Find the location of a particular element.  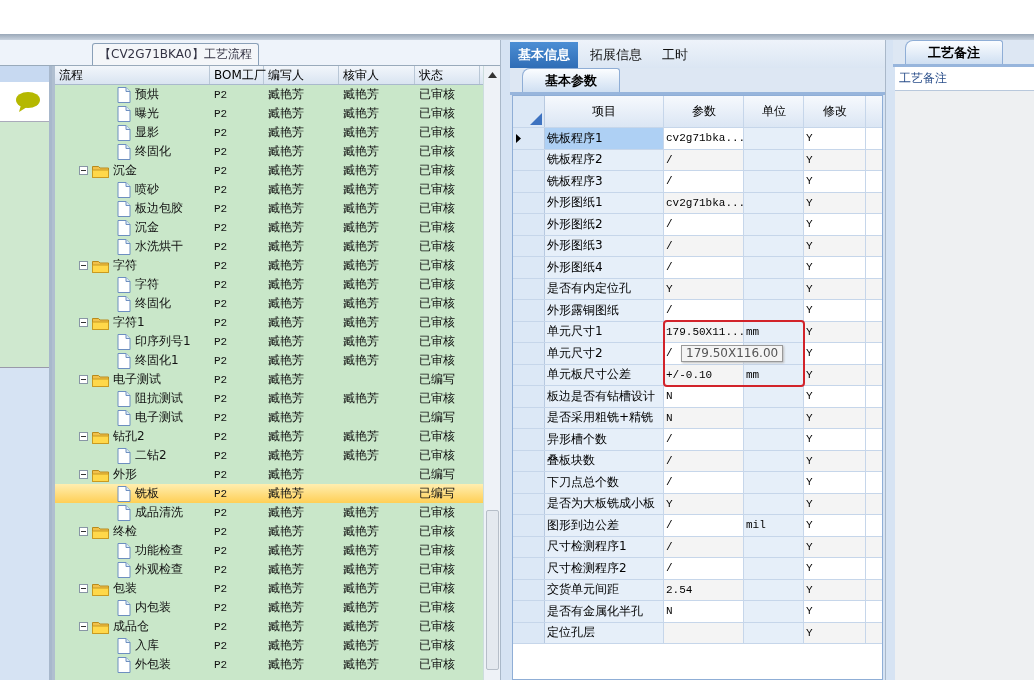

status-cell-text: 已编写 is located at coordinates (437, 474).